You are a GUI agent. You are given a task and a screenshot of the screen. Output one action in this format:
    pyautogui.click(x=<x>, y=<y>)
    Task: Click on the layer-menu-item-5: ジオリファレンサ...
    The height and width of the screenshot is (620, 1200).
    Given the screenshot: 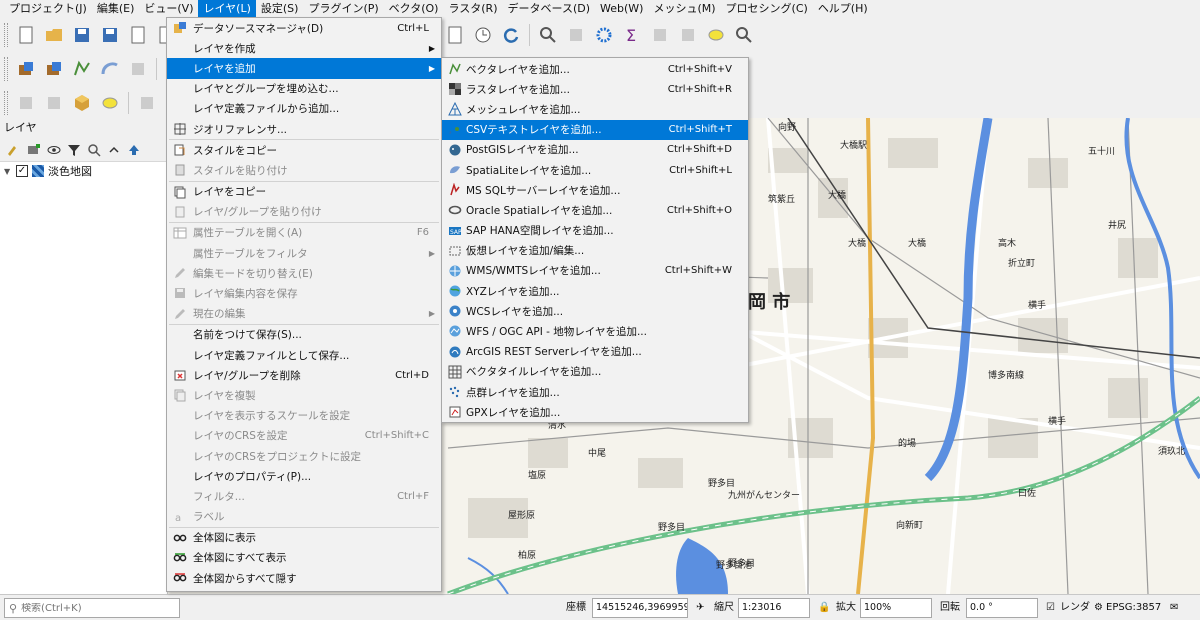 What is the action you would take?
    pyautogui.click(x=304, y=129)
    